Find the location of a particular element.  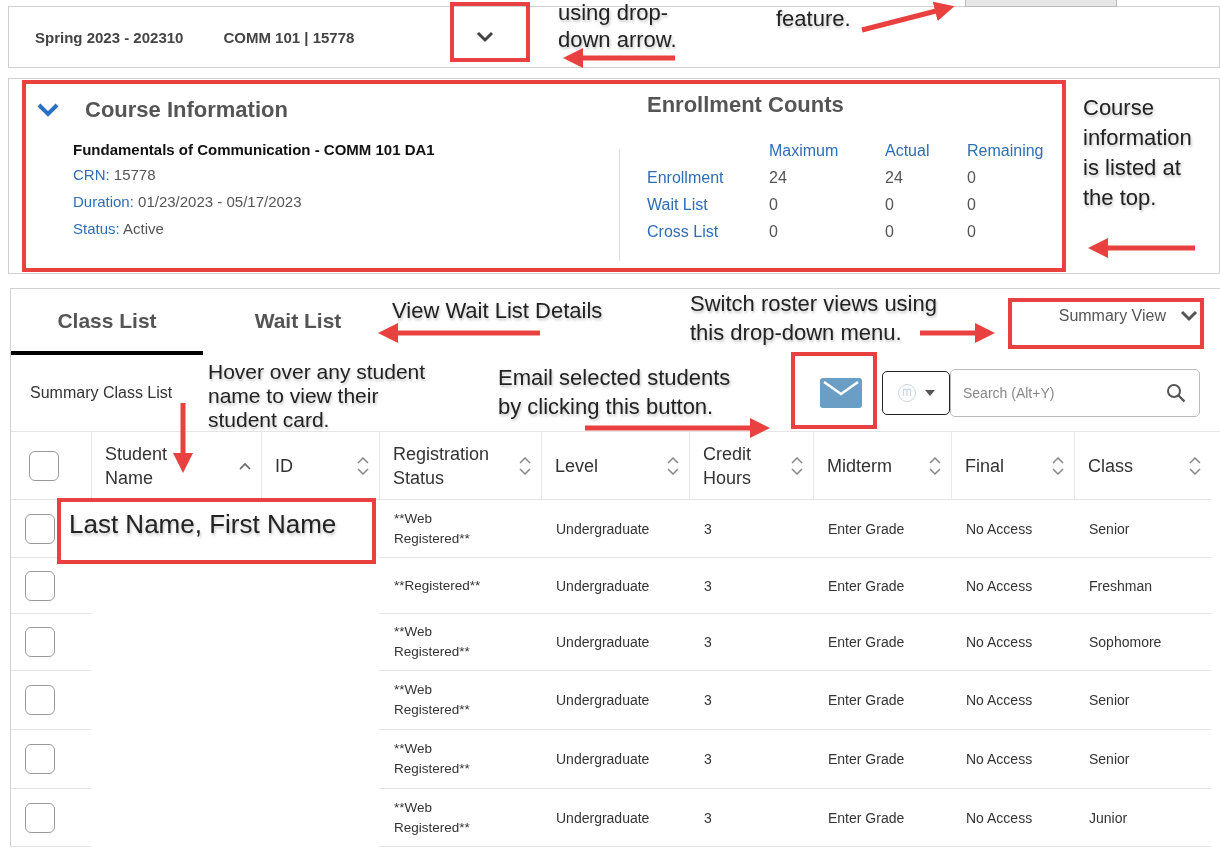

row-label: Wait List is located at coordinates (678, 205).